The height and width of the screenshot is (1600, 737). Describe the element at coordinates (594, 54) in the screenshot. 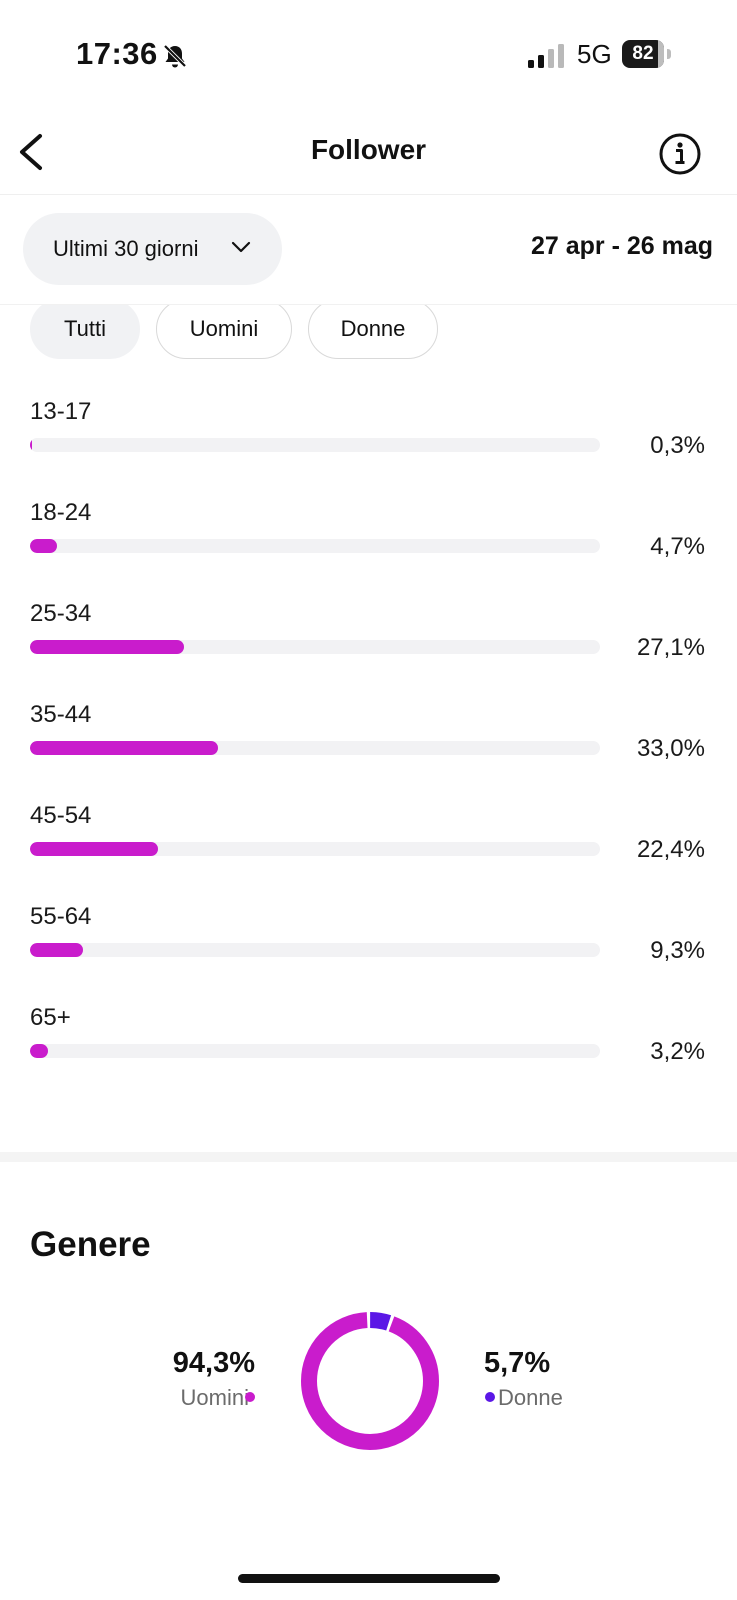

I see `network-label: 5G` at that location.